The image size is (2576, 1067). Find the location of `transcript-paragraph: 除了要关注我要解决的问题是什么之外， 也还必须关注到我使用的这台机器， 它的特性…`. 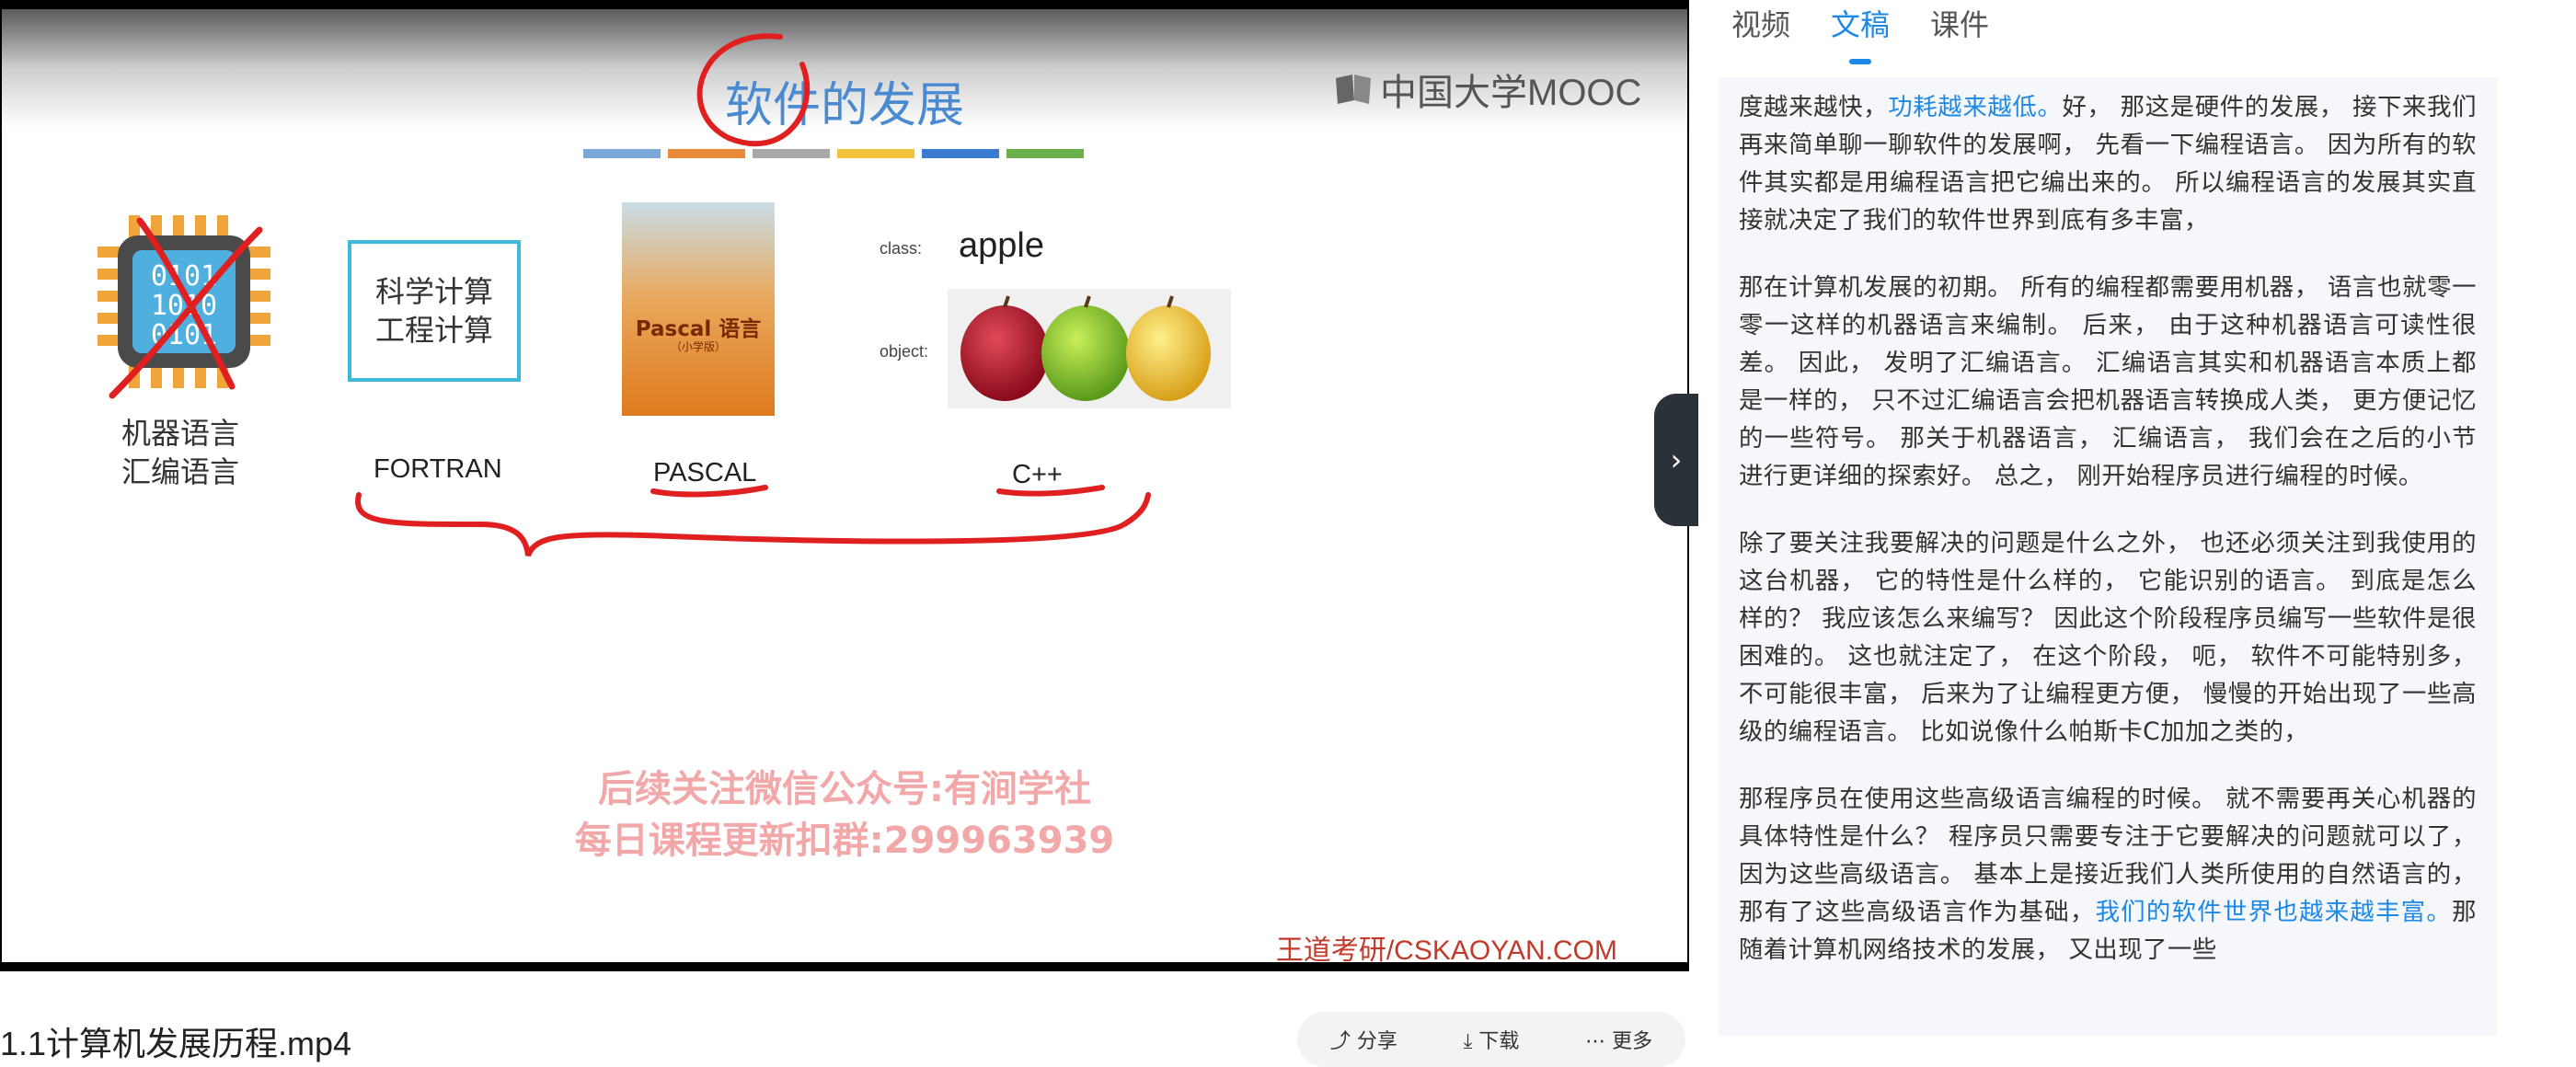

transcript-paragraph: 除了要关注我要解决的问题是什么之外， 也还必须关注到我使用的这台机器， 它的特性… is located at coordinates (2108, 637).